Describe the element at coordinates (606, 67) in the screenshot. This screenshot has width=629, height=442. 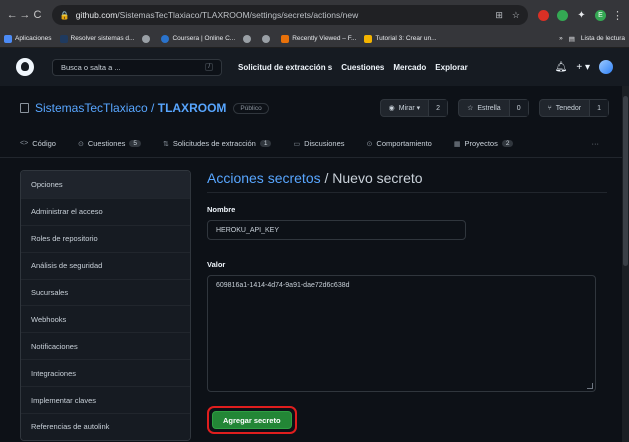
I see `user-avatar` at that location.